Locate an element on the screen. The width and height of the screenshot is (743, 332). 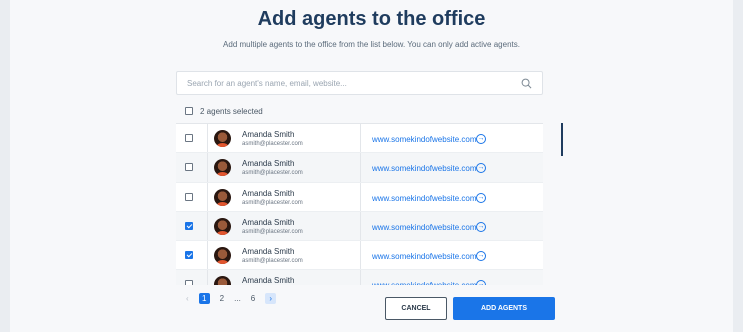
page-2: 2 is located at coordinates (222, 298).